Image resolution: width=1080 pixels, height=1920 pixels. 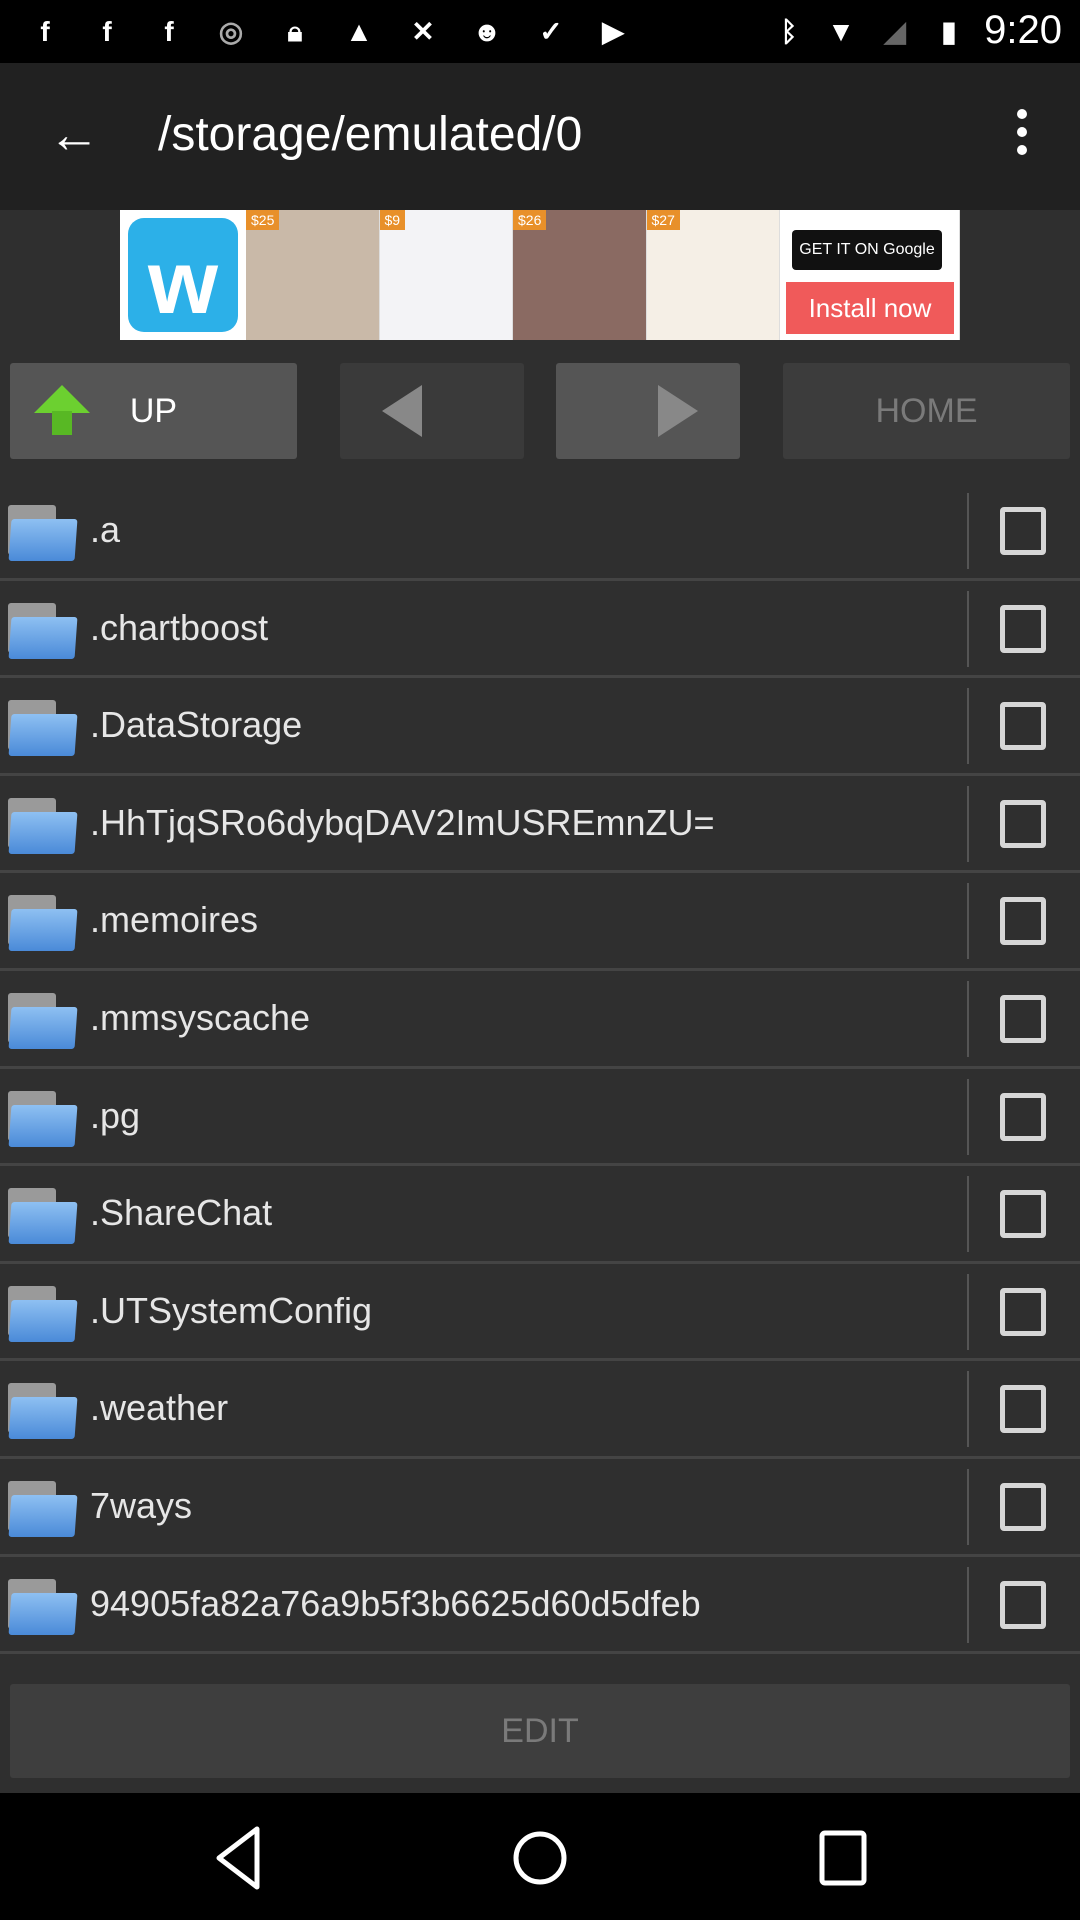 I want to click on nav-back-icon, so click(x=240, y=1858).